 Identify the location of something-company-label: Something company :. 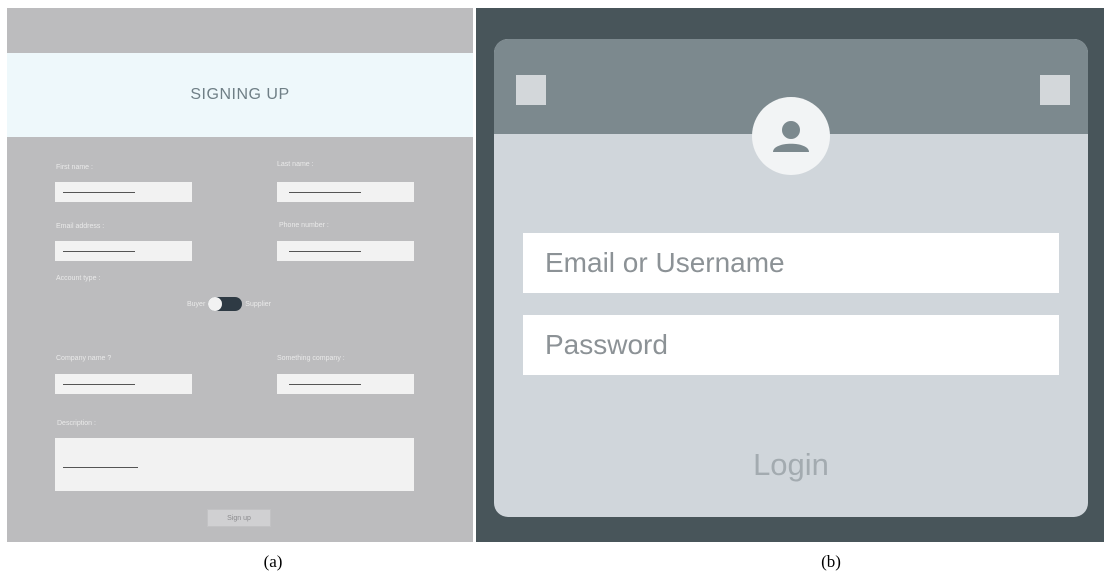
(311, 358).